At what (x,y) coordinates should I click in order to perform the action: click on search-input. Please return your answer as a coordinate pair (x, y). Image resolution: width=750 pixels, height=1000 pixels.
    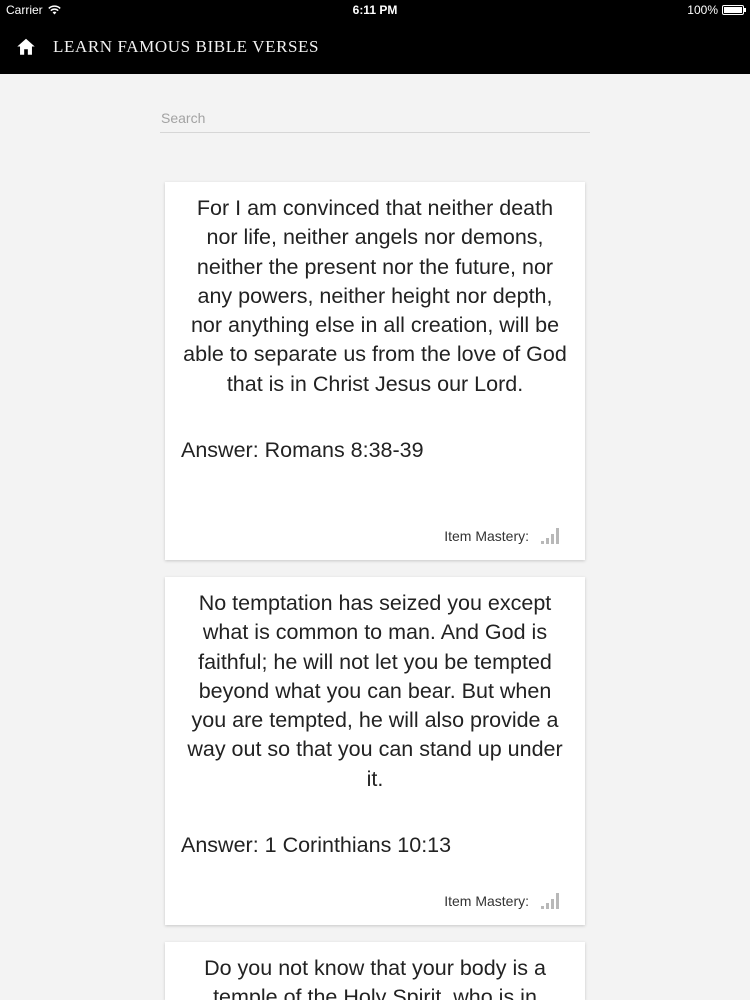
    Looking at the image, I should click on (376, 118).